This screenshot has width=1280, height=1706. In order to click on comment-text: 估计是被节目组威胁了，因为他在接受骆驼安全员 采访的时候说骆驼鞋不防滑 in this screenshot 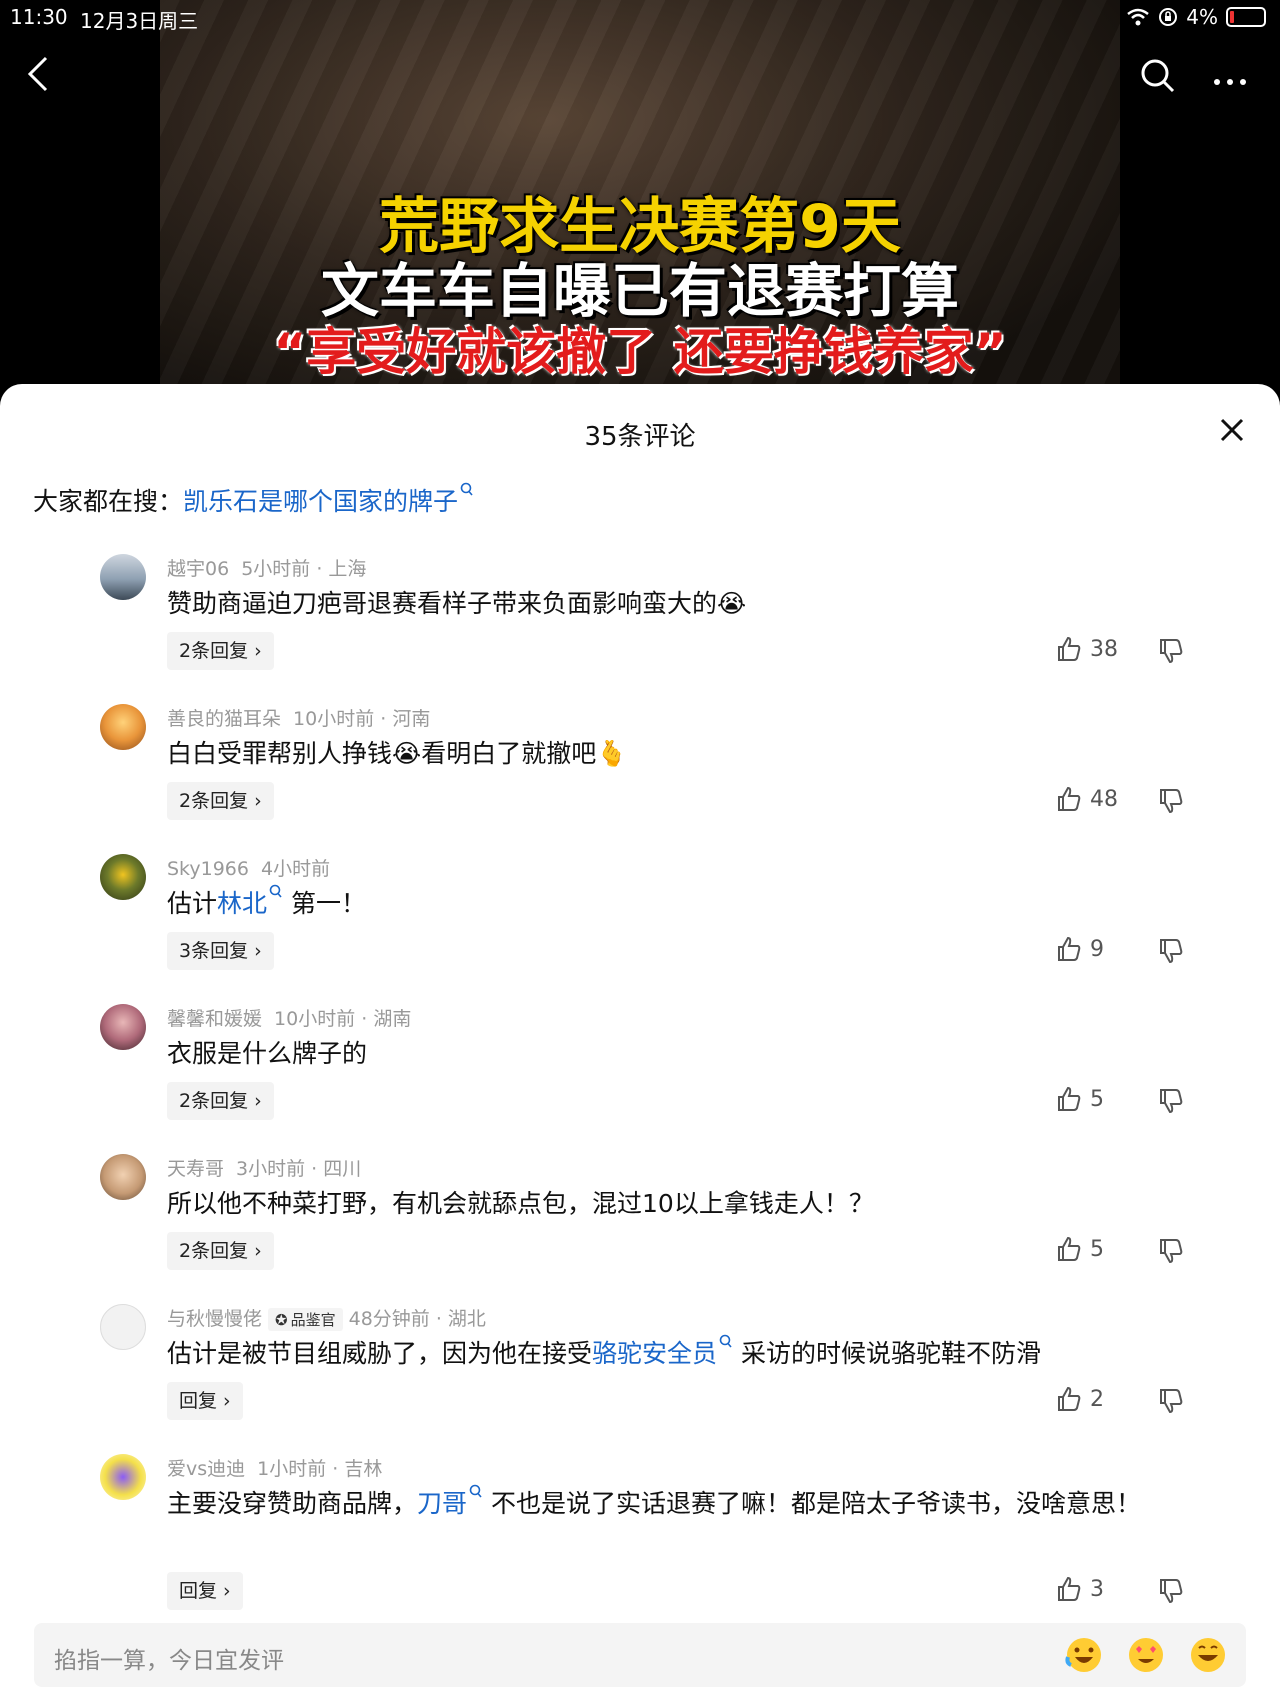, I will do `click(682, 1354)`.